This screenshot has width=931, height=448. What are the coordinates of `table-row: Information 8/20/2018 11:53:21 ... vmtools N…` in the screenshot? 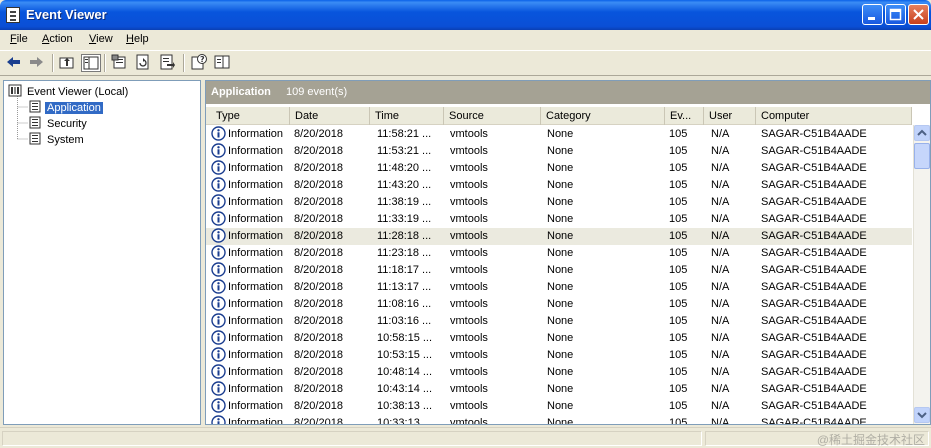 It's located at (559, 151).